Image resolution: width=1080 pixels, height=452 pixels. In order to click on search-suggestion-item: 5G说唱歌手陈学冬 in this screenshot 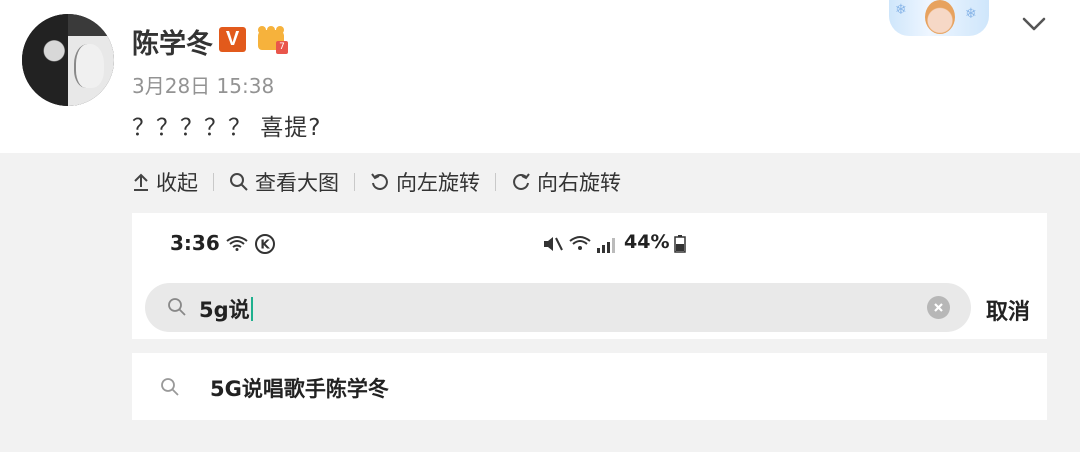, I will do `click(589, 386)`.